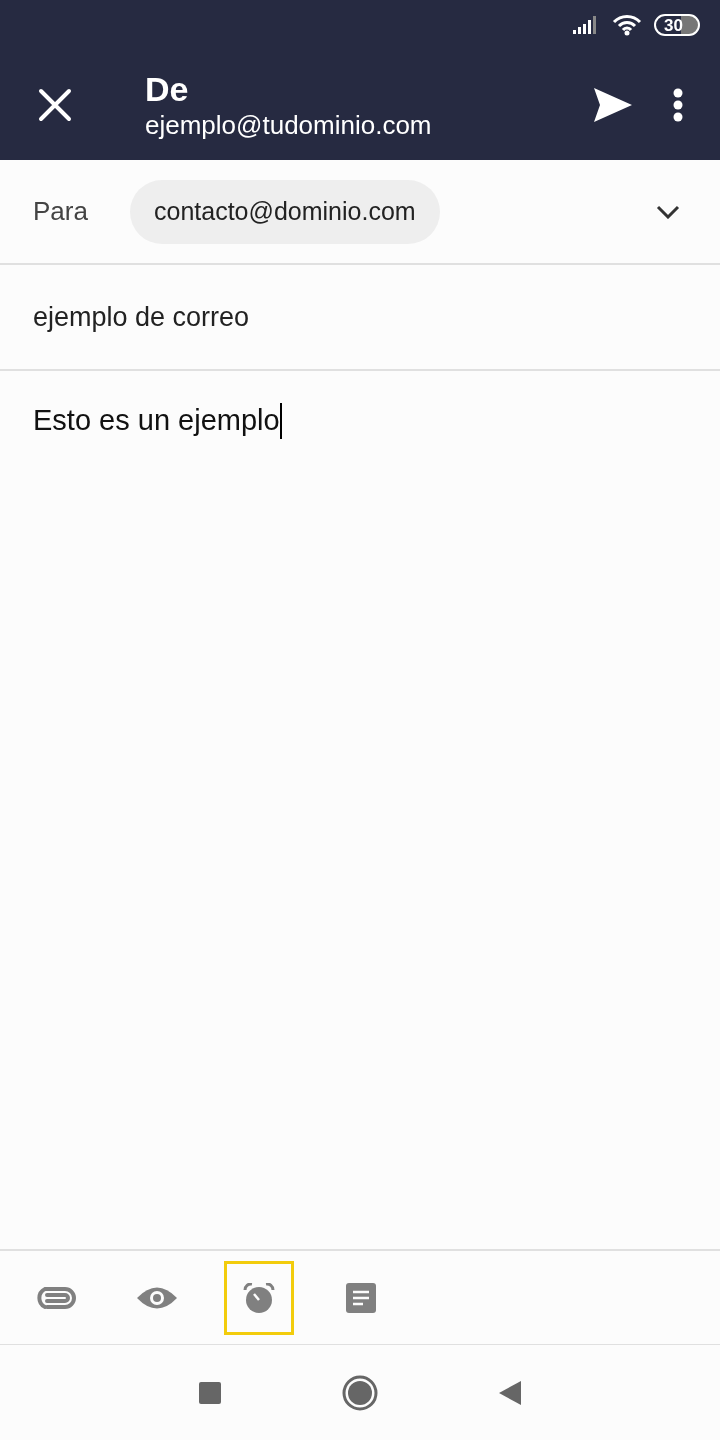  What do you see at coordinates (259, 1297) in the screenshot?
I see `alarm-clock-icon` at bounding box center [259, 1297].